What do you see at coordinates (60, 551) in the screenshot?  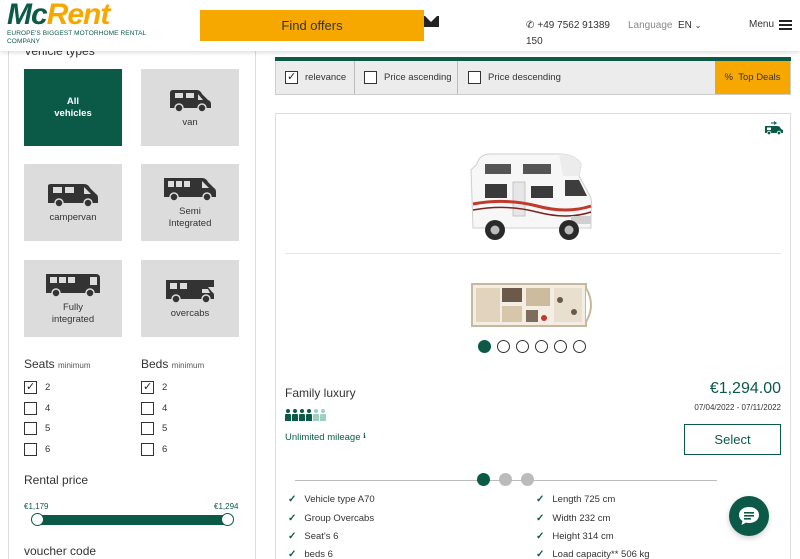 I see `voucher-code-label: voucher code` at bounding box center [60, 551].